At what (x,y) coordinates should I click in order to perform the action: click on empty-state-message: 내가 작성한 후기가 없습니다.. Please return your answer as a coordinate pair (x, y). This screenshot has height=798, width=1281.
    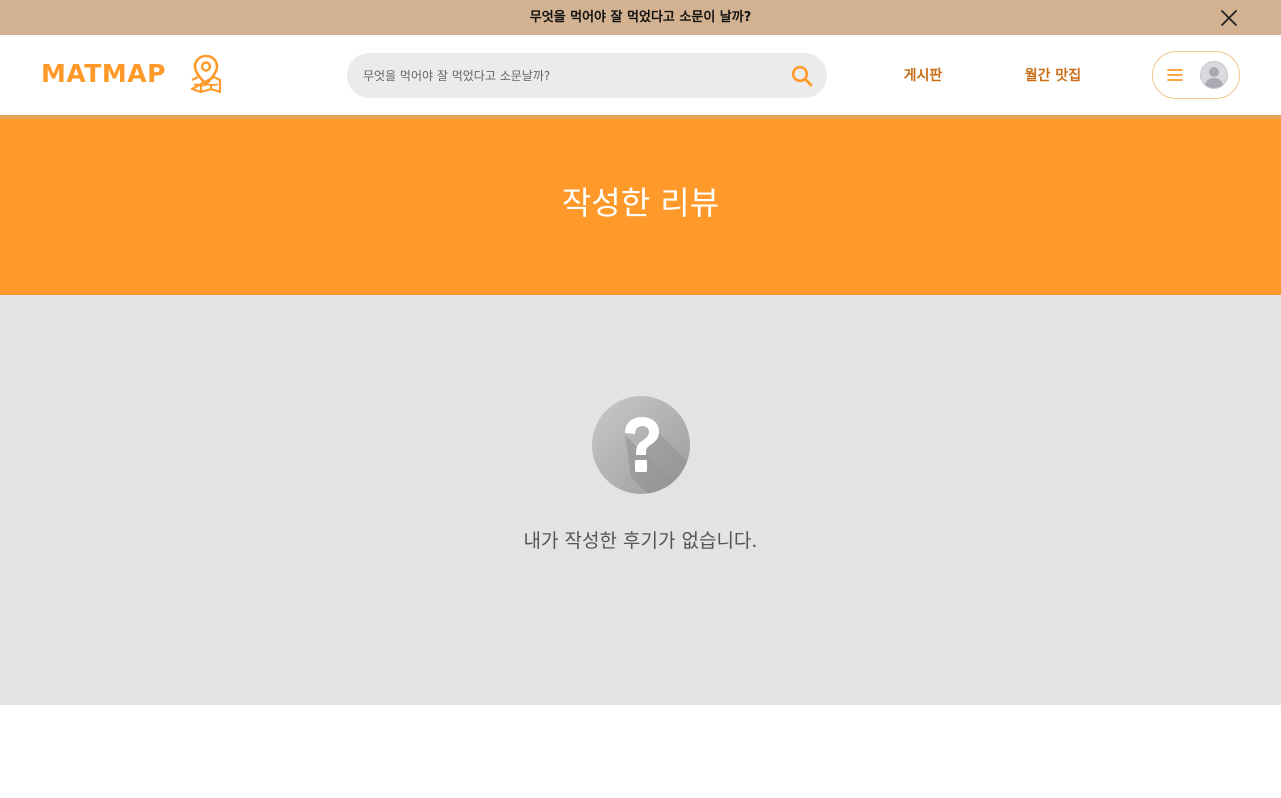
    Looking at the image, I should click on (640, 541).